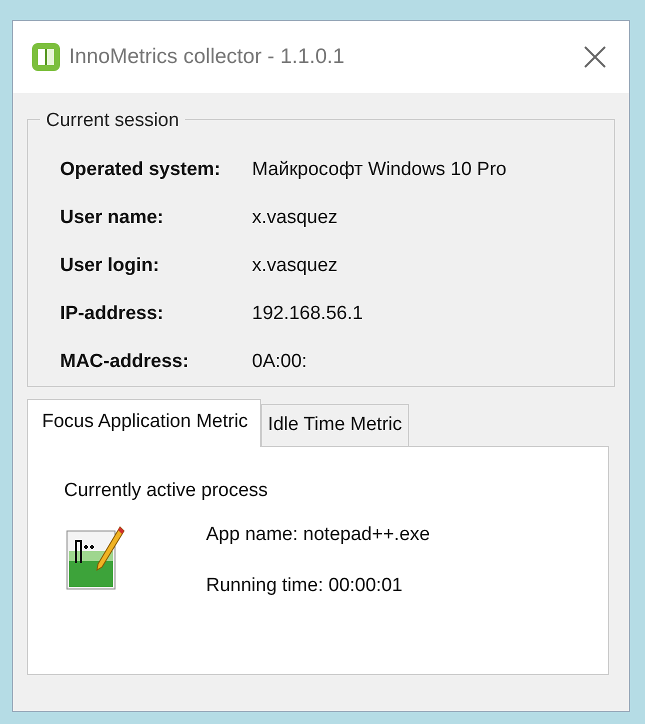 This screenshot has width=645, height=724. Describe the element at coordinates (166, 490) in the screenshot. I see `section-heading: Currently active process` at that location.